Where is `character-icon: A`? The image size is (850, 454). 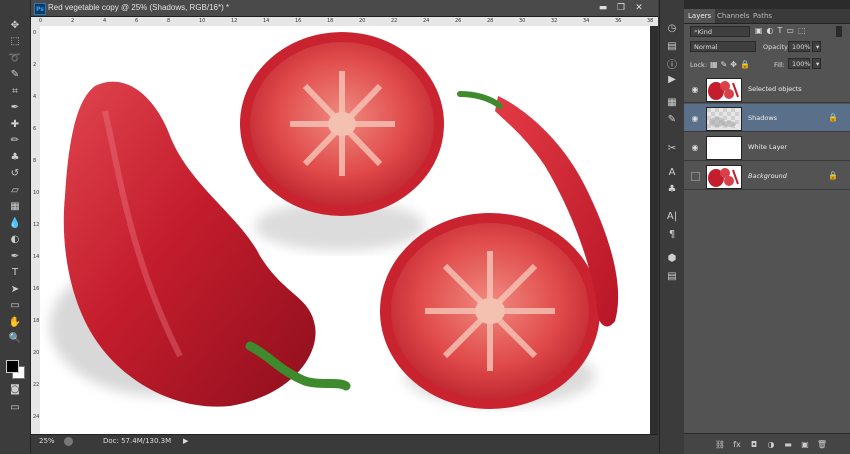 character-icon: A is located at coordinates (672, 172).